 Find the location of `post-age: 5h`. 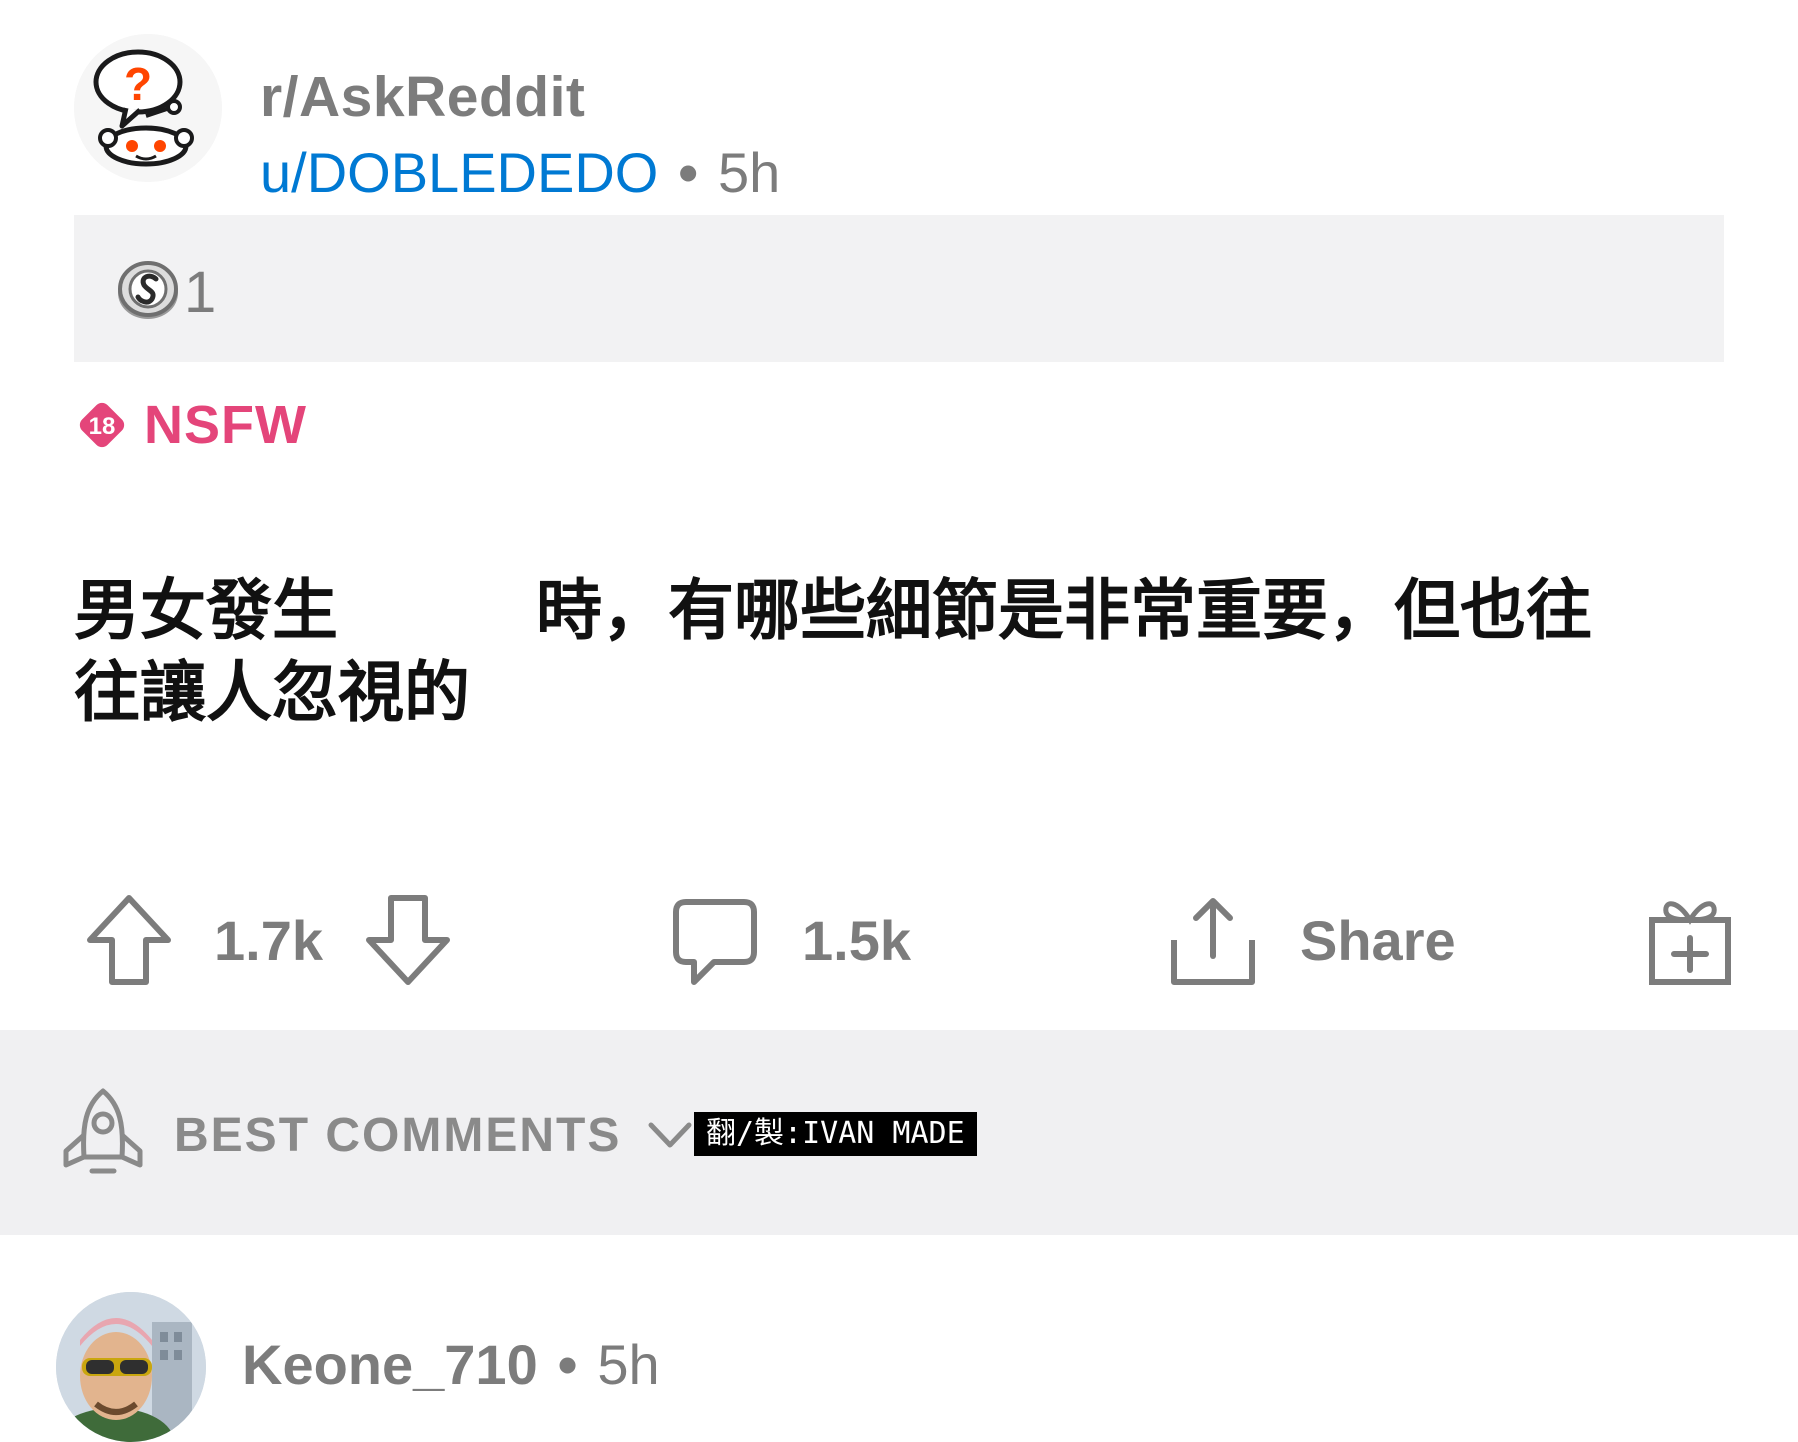

post-age: 5h is located at coordinates (749, 172).